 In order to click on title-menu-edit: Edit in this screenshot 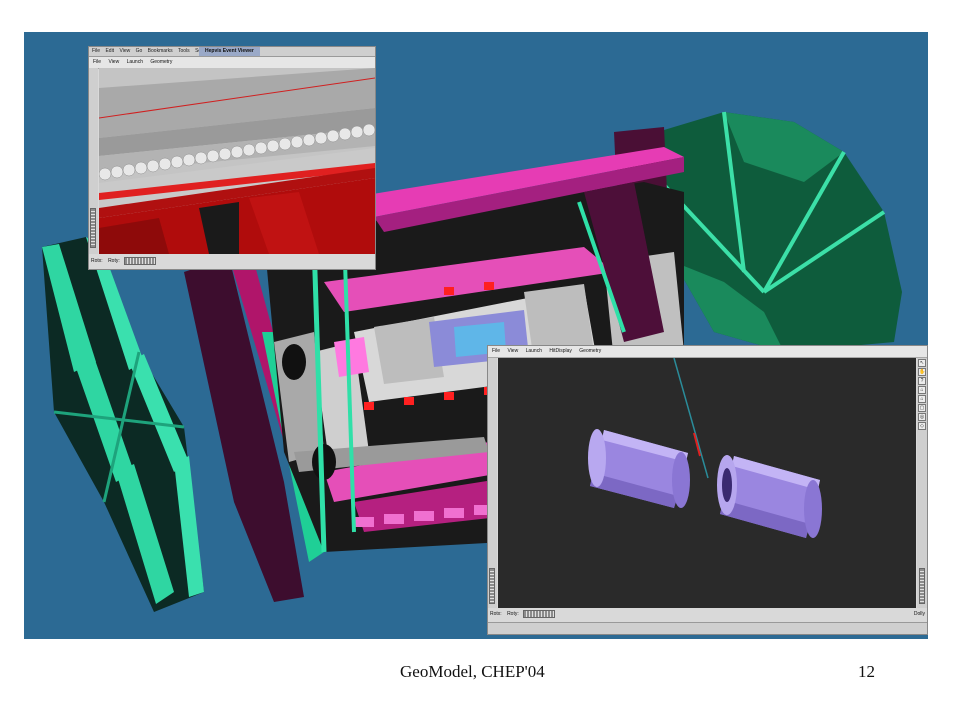, I will do `click(109, 51)`.